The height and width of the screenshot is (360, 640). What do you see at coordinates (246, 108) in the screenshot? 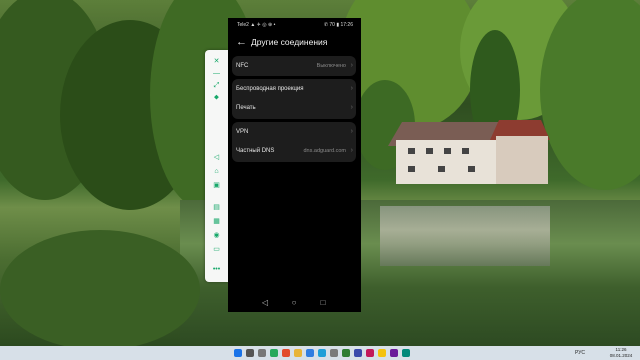
I see `print-label: Печать` at bounding box center [246, 108].